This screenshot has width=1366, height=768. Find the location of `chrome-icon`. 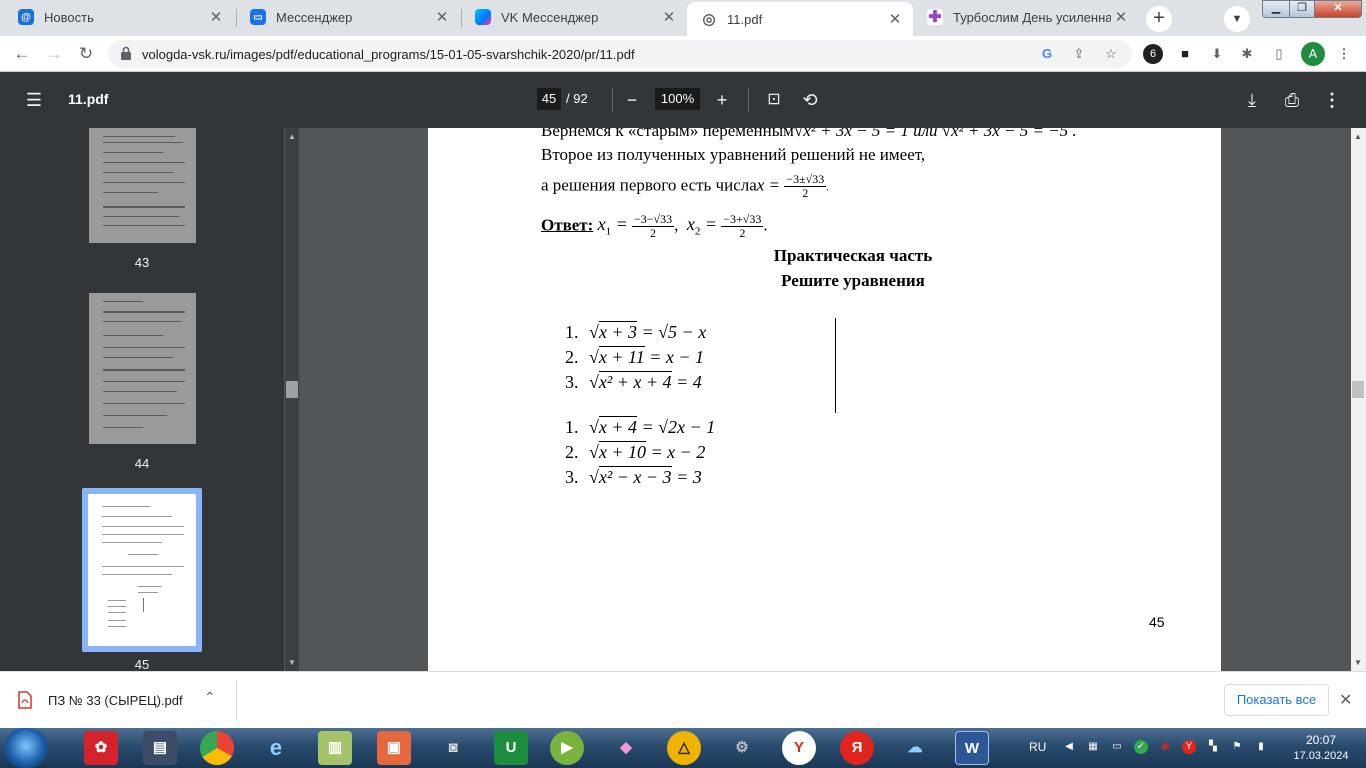

chrome-icon is located at coordinates (217, 748).